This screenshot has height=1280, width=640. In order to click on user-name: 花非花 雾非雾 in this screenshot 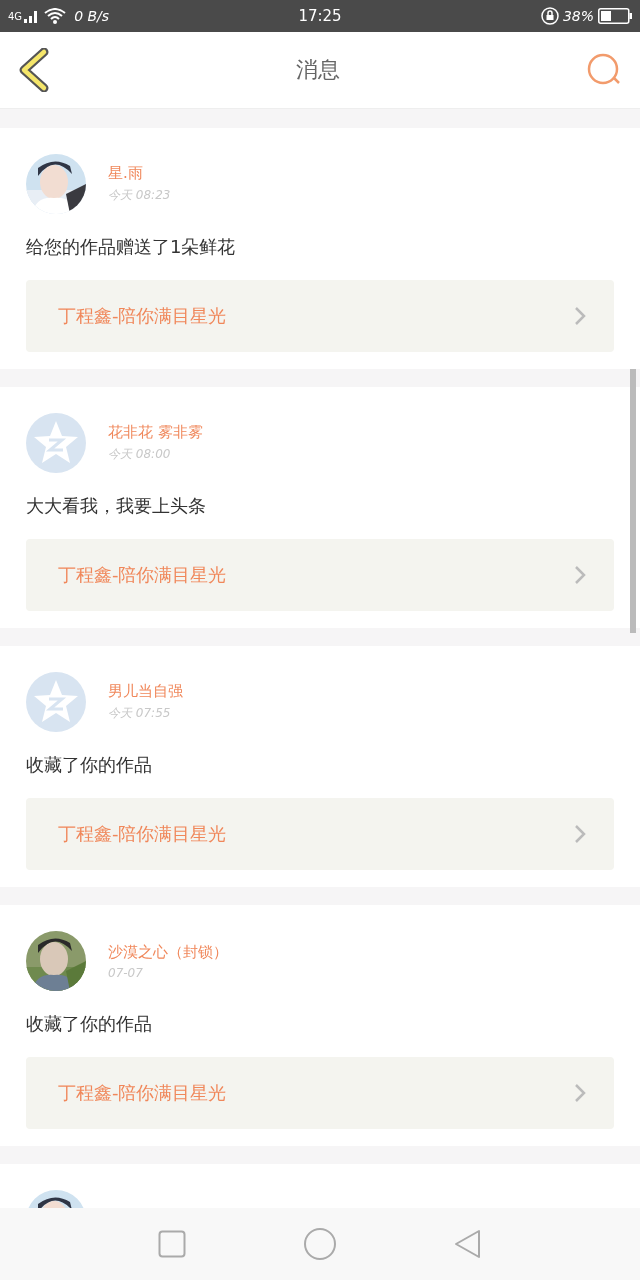, I will do `click(155, 432)`.